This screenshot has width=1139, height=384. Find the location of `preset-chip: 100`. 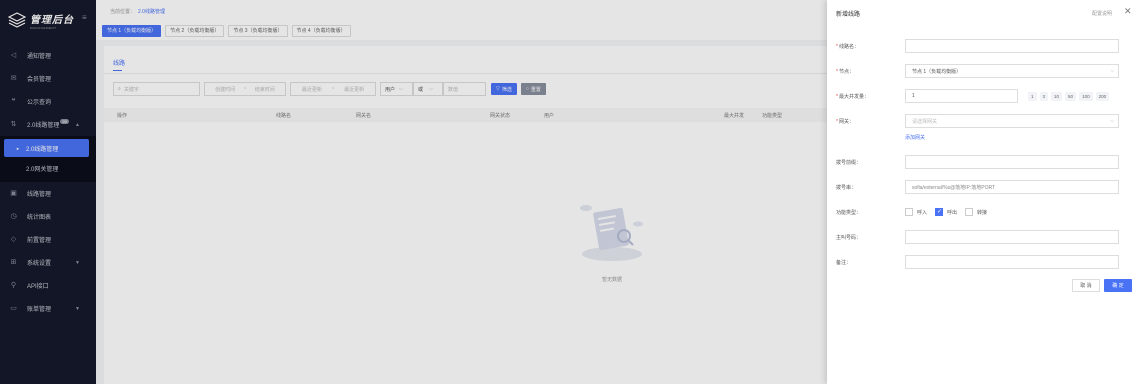

preset-chip: 100 is located at coordinates (1086, 96).